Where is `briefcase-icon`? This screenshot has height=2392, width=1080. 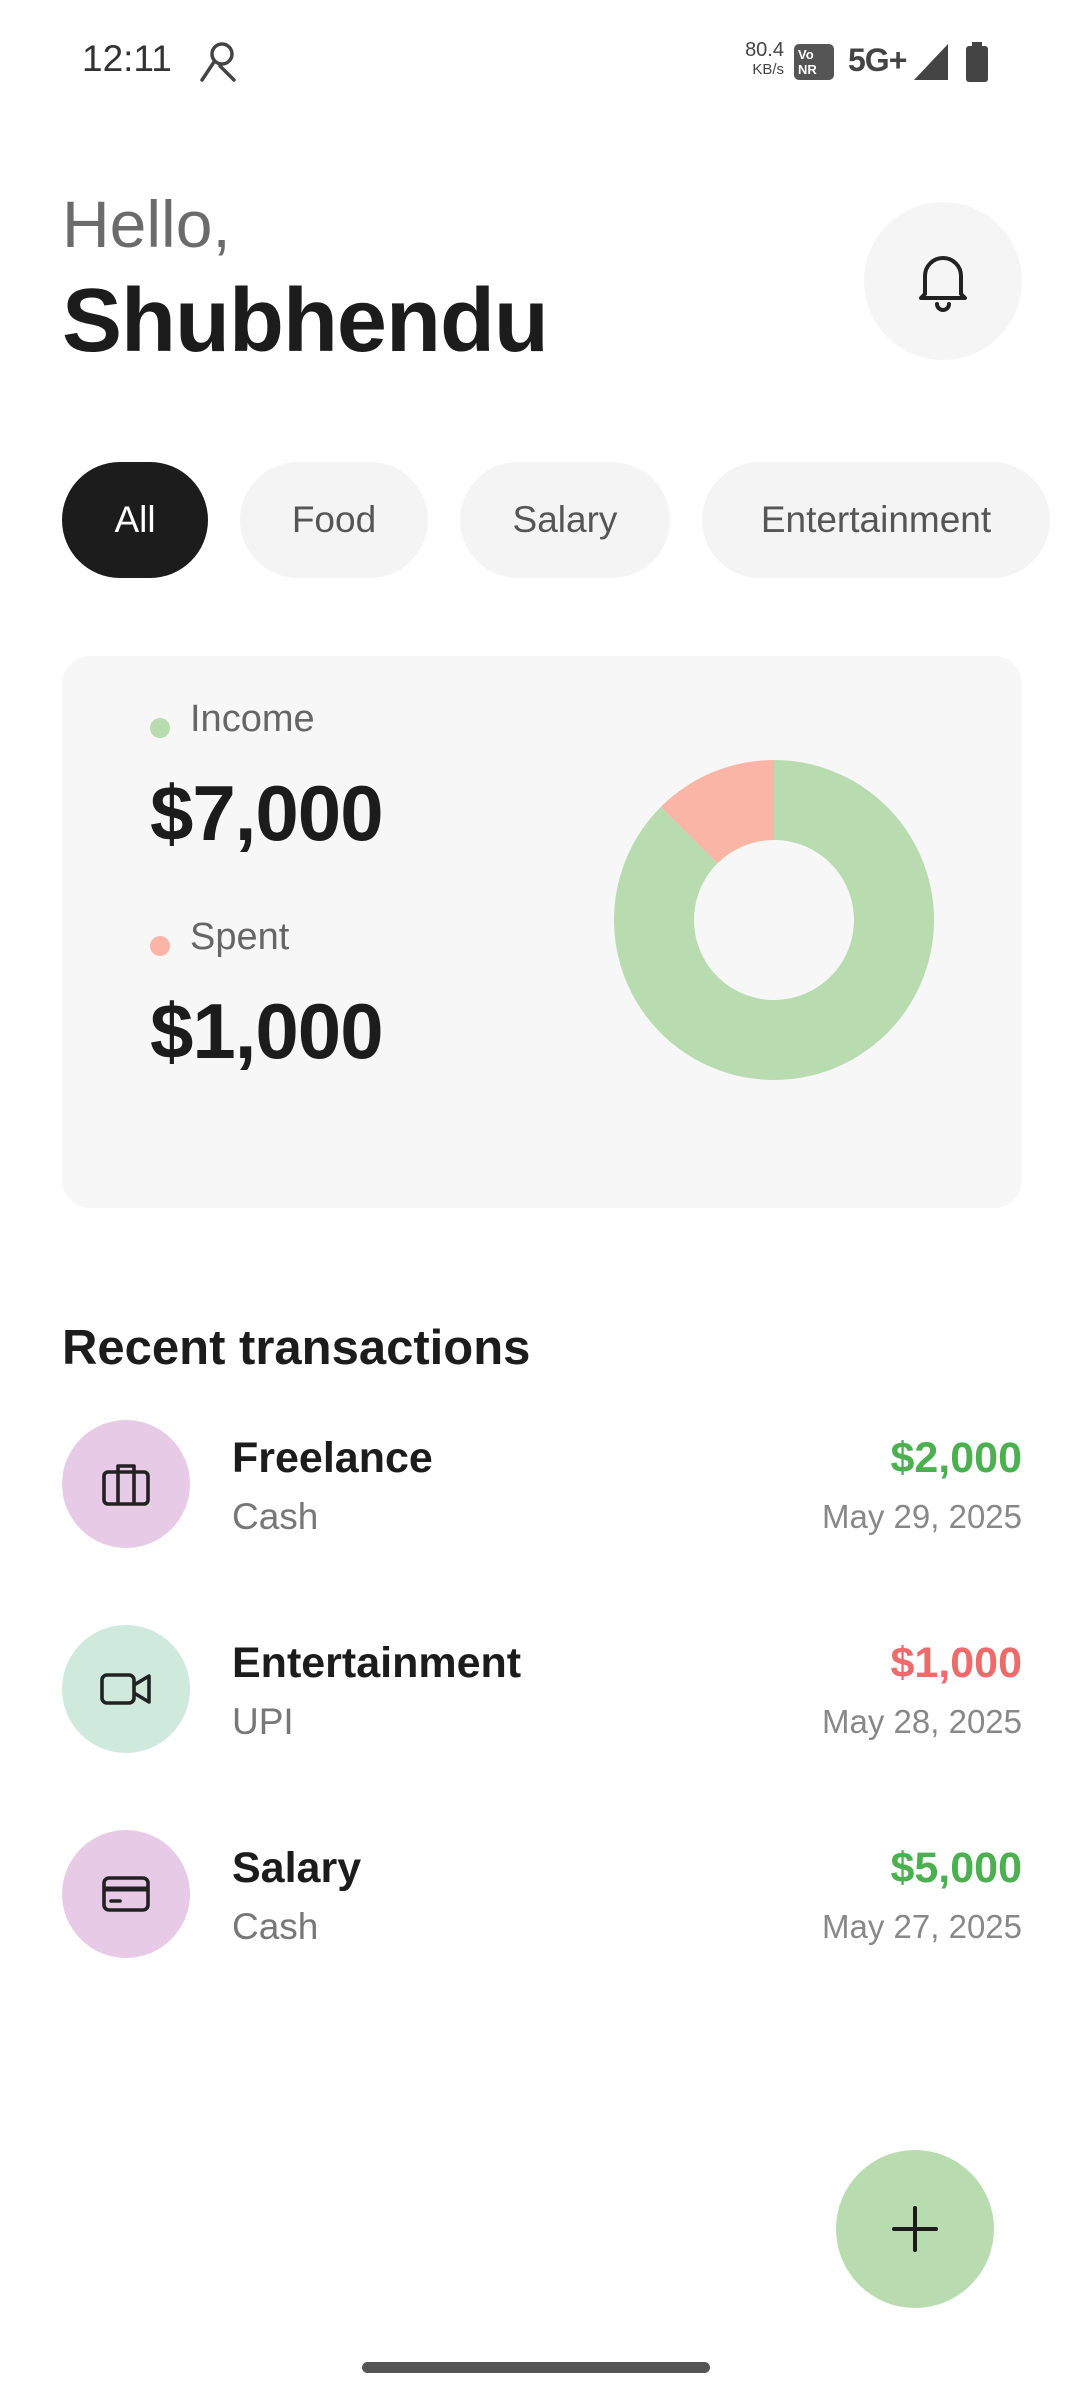 briefcase-icon is located at coordinates (126, 1485).